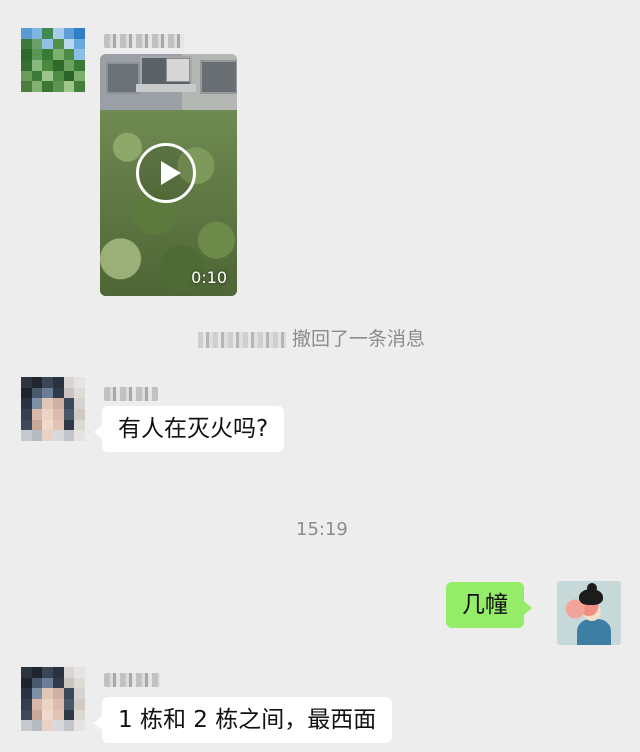 This screenshot has width=640, height=752. What do you see at coordinates (359, 339) in the screenshot?
I see `recall-text: 撤回了一条消息` at bounding box center [359, 339].